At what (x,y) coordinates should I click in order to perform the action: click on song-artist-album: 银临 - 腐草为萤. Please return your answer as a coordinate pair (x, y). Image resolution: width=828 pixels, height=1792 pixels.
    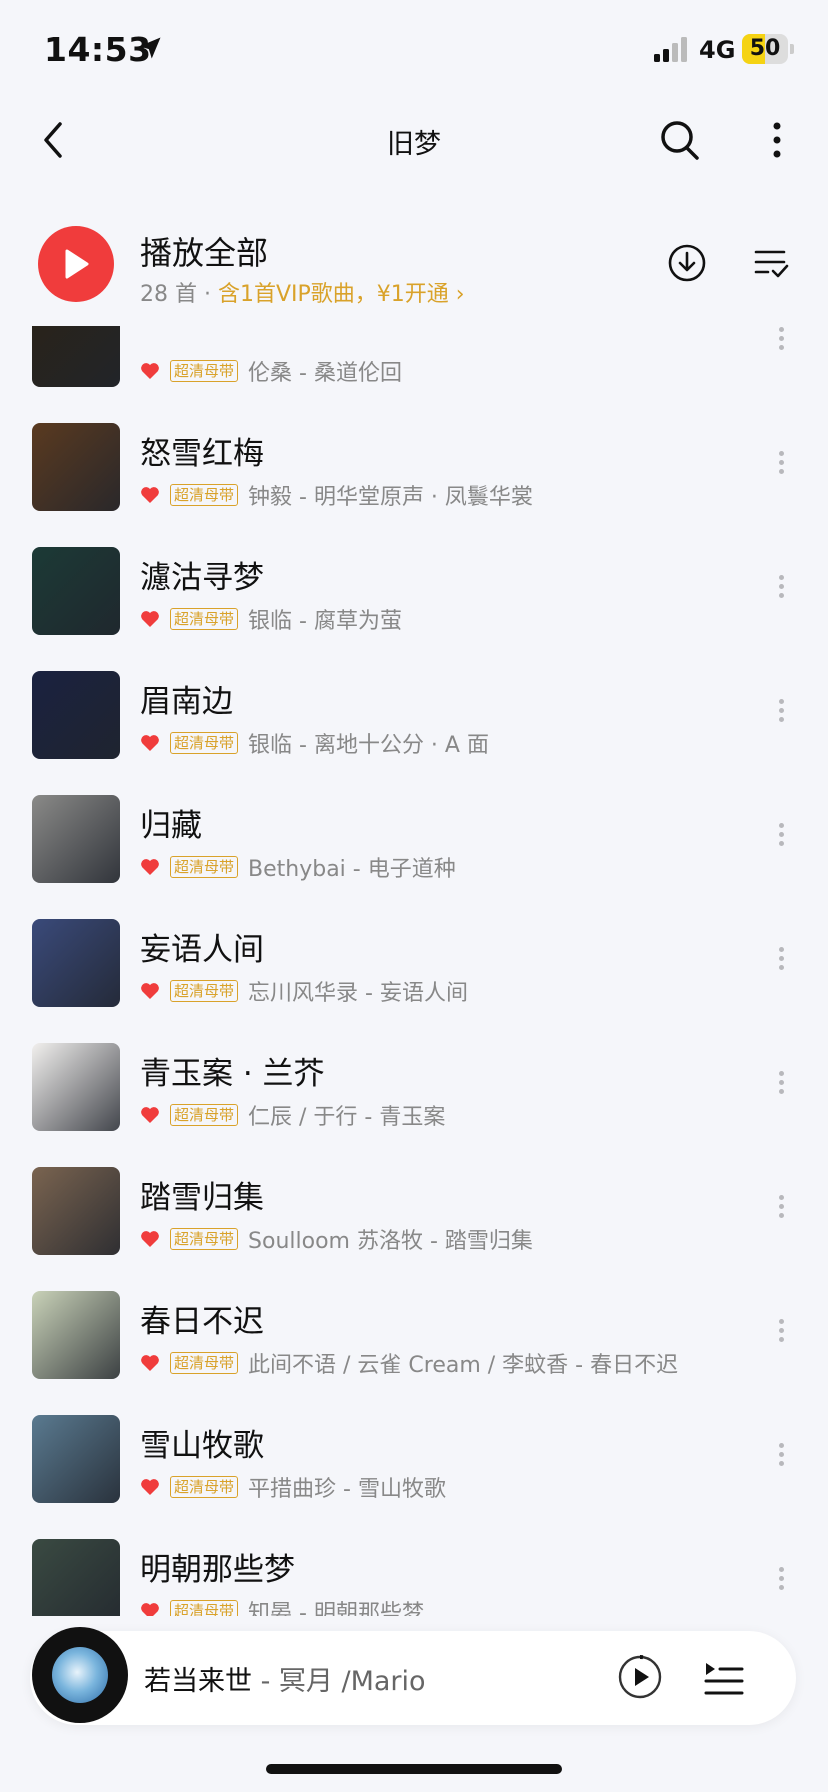
    Looking at the image, I should click on (325, 621).